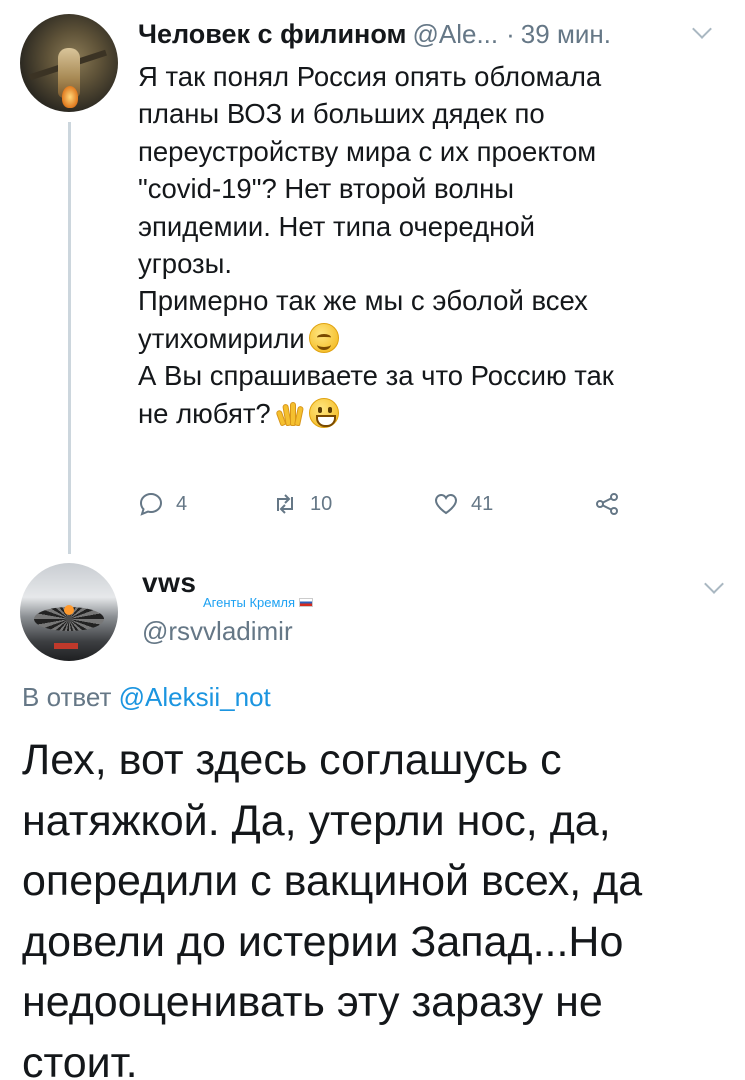  I want to click on russian-flag-icon, so click(306, 602).